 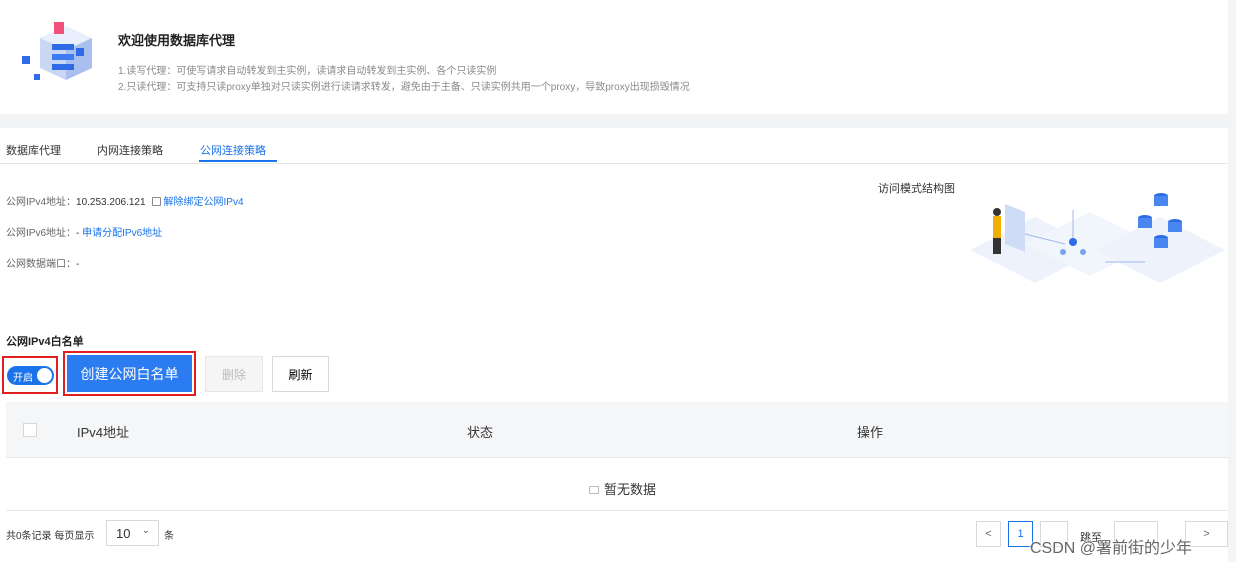 What do you see at coordinates (870, 432) in the screenshot?
I see `column-actions: 操作` at bounding box center [870, 432].